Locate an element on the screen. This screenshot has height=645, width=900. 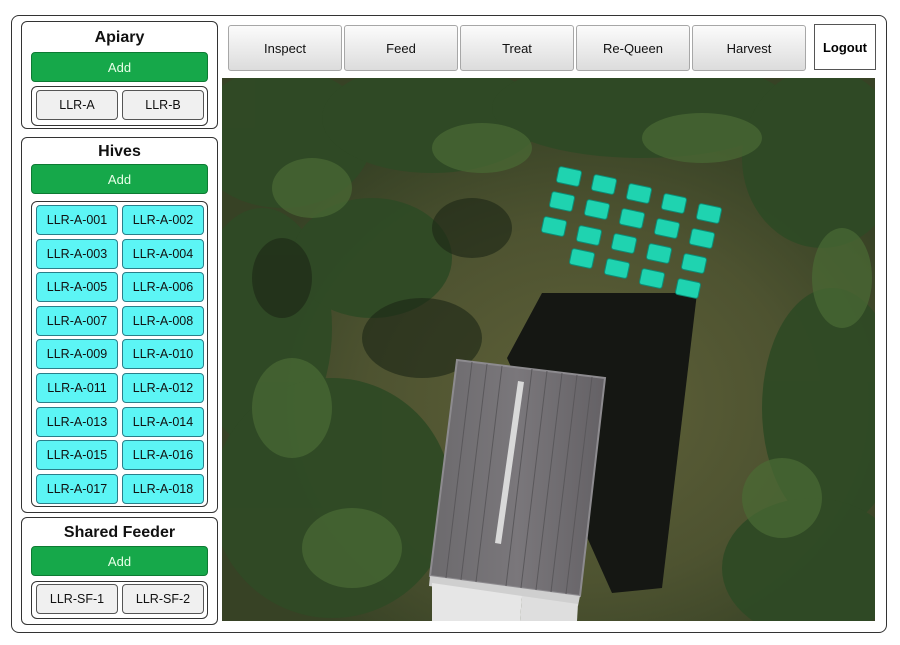
add-apiary-button: Add is located at coordinates (119, 67).